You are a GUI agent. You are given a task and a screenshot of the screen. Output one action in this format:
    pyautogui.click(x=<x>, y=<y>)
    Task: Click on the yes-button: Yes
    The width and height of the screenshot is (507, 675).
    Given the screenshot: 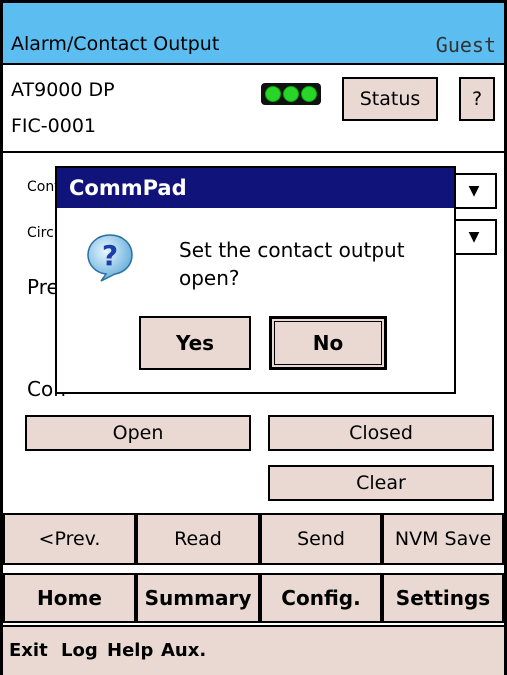 What is the action you would take?
    pyautogui.click(x=195, y=343)
    